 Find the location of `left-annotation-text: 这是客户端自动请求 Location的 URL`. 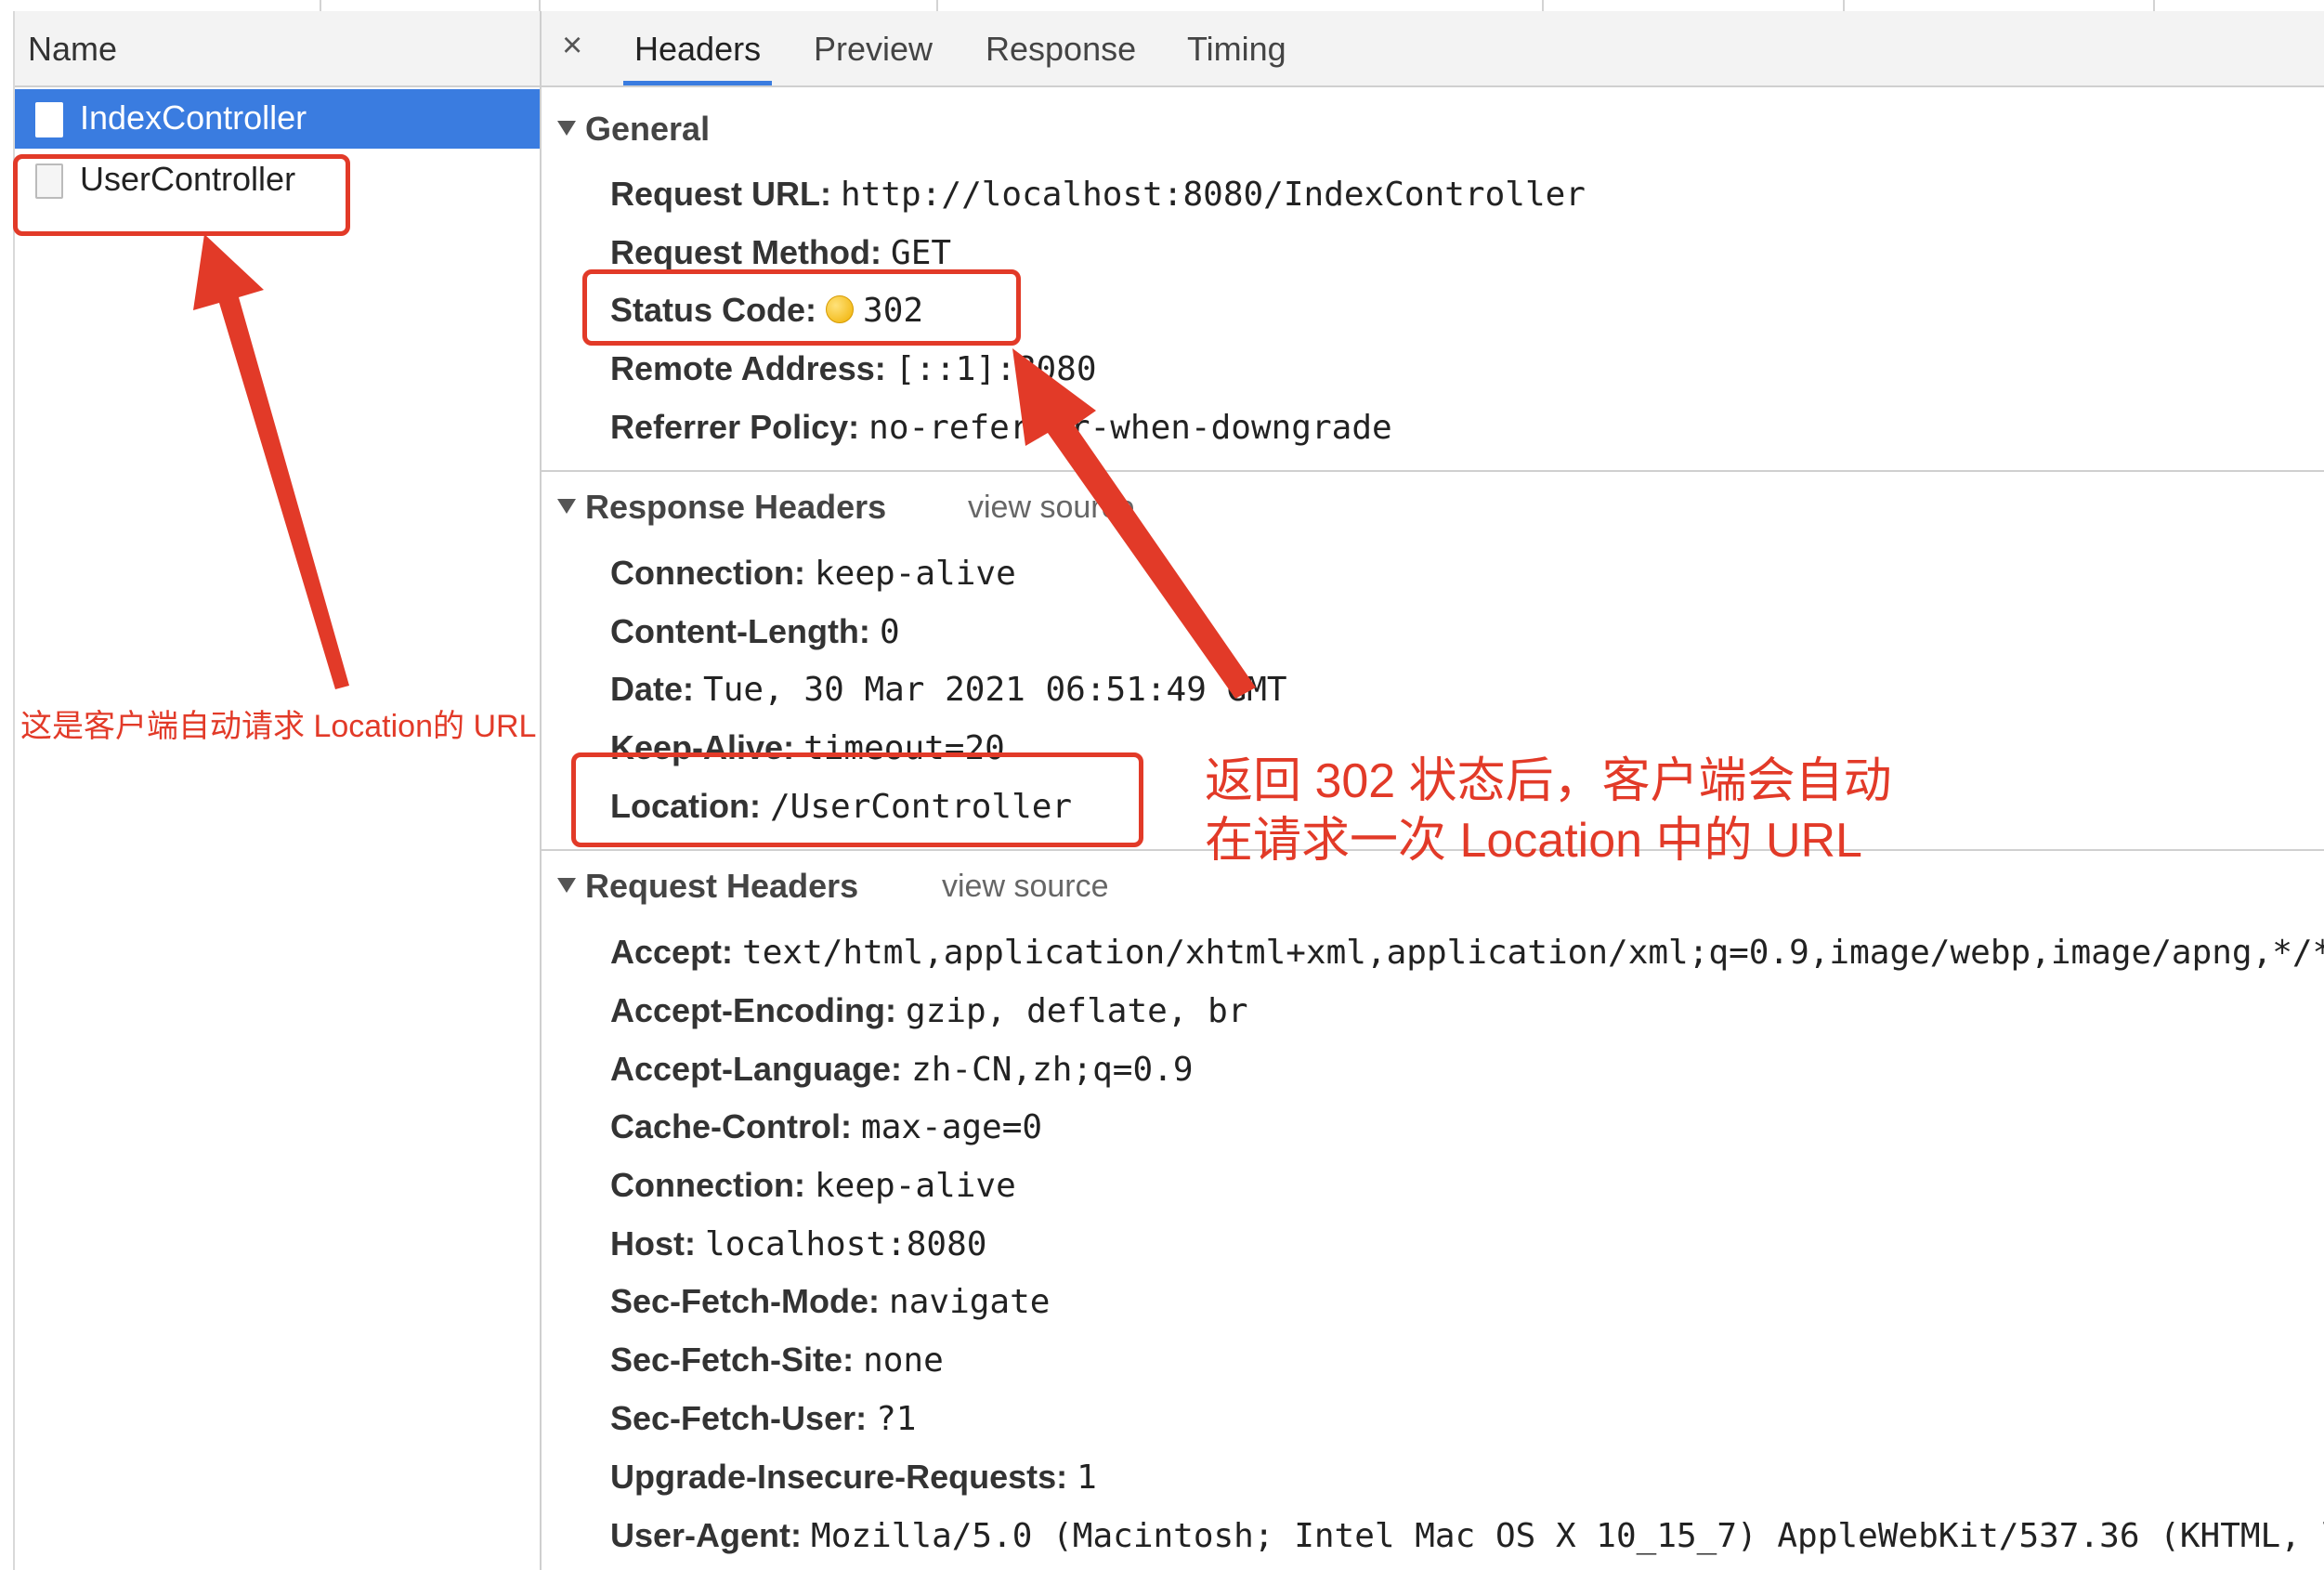

left-annotation-text: 这是客户端自动请求 Location的 URL is located at coordinates (278, 726).